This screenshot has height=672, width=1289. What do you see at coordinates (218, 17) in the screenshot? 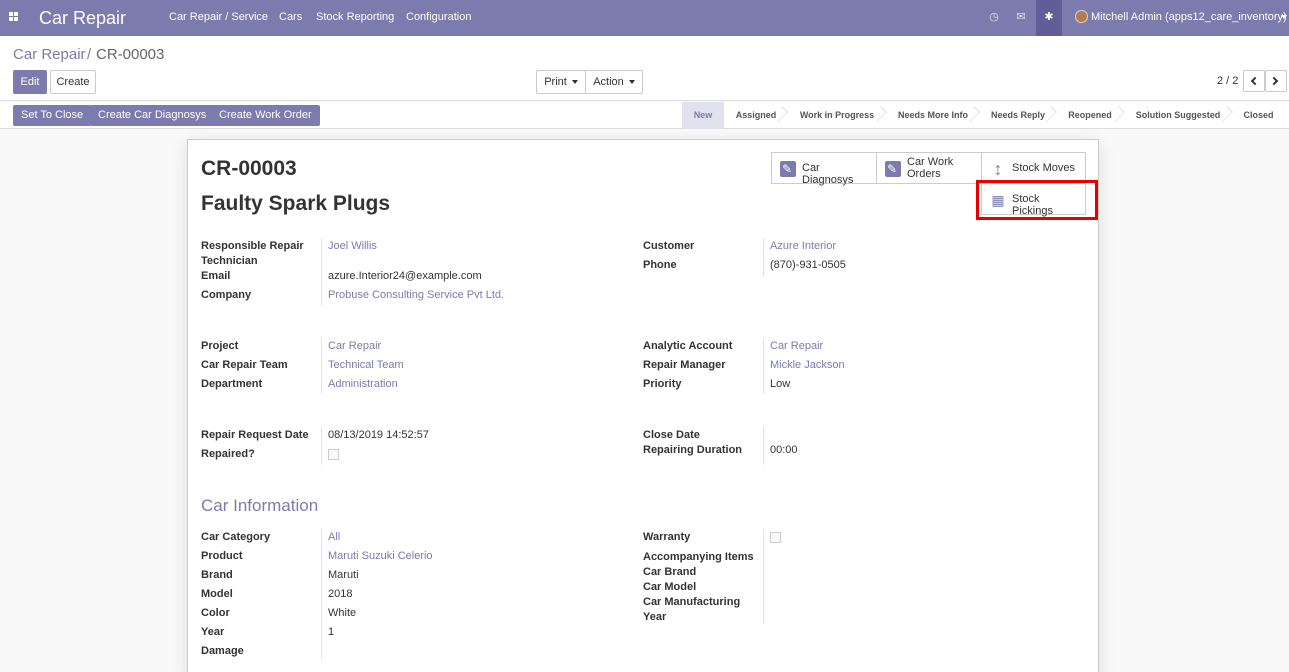
I see `menu-car-repair-service: Car Repair / Service` at bounding box center [218, 17].